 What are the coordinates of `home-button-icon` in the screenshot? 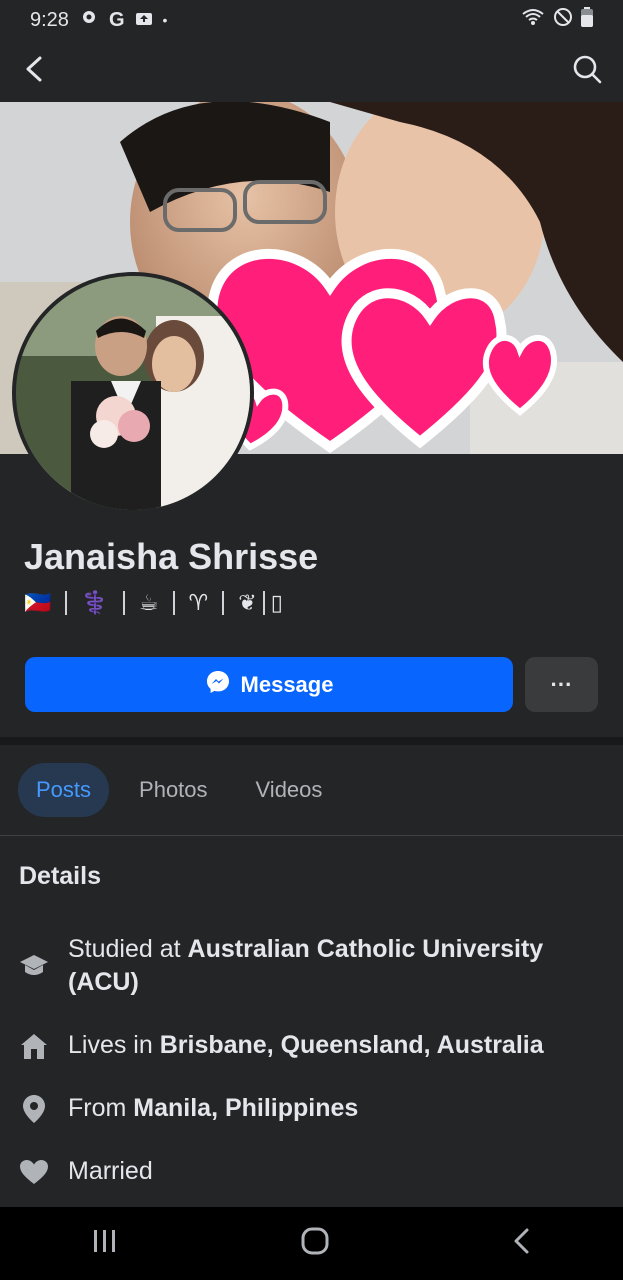 It's located at (315, 1243).